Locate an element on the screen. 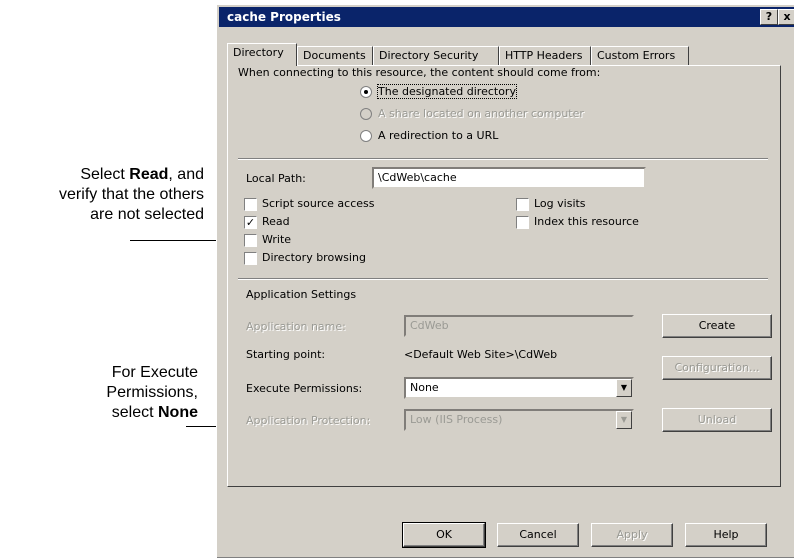 This screenshot has height=558, width=794. help-button: Help is located at coordinates (726, 535).